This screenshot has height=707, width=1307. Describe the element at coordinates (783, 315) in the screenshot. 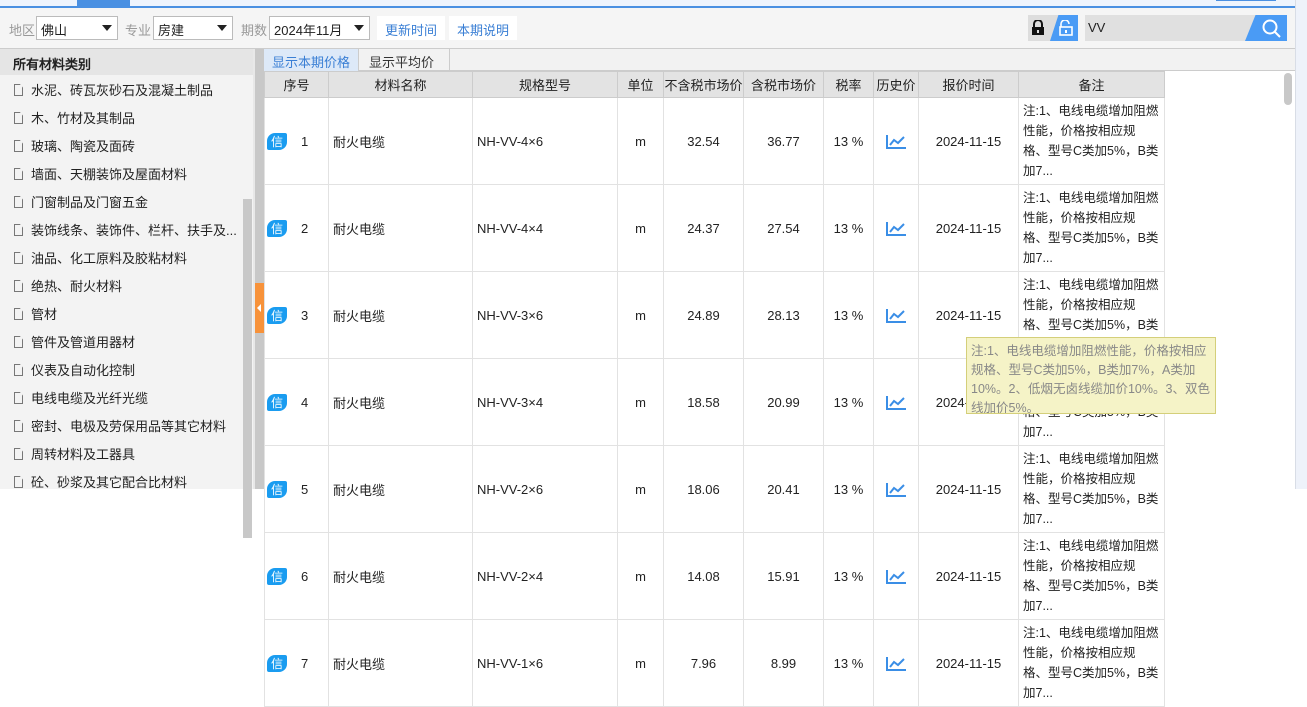

I see `price-inc-tax: 28.13` at that location.